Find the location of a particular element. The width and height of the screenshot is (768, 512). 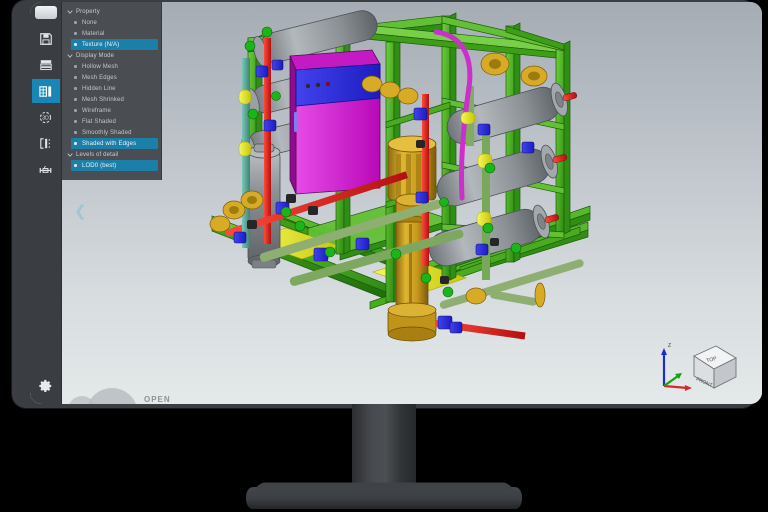

panel-item-none: None is located at coordinates (114, 22).